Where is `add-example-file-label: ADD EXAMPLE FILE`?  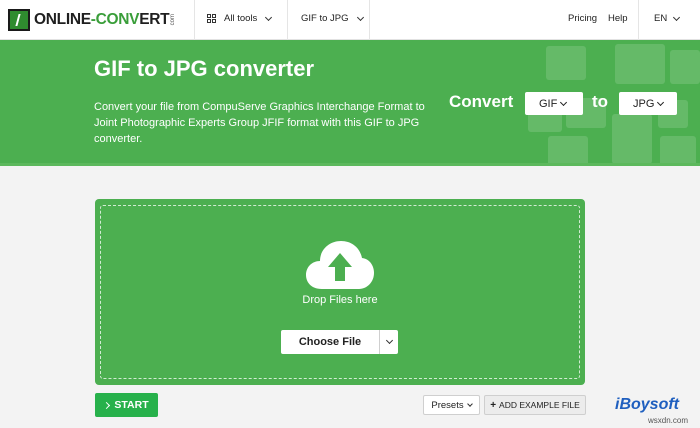 add-example-file-label: ADD EXAMPLE FILE is located at coordinates (539, 405).